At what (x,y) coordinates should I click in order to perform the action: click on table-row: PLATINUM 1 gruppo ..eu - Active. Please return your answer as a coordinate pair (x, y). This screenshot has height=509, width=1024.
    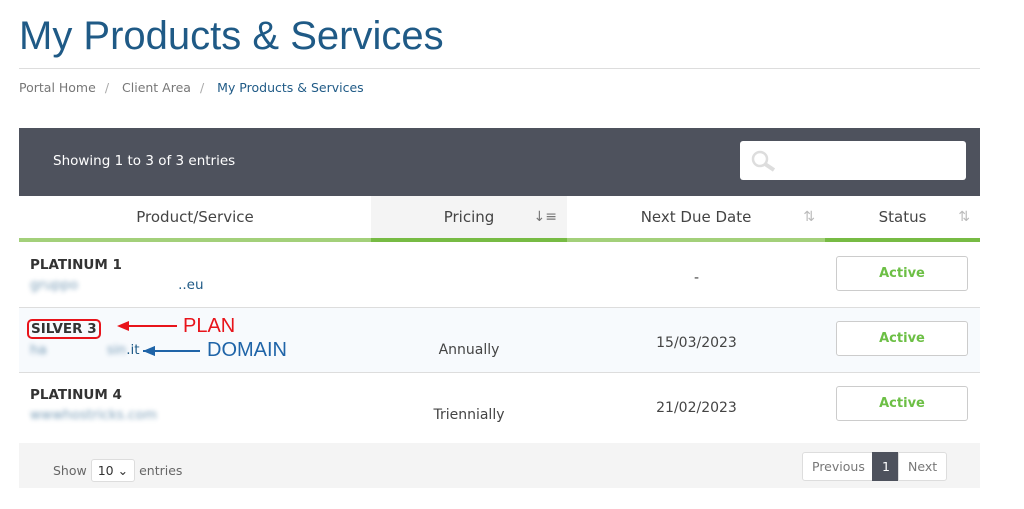
    Looking at the image, I should click on (499, 275).